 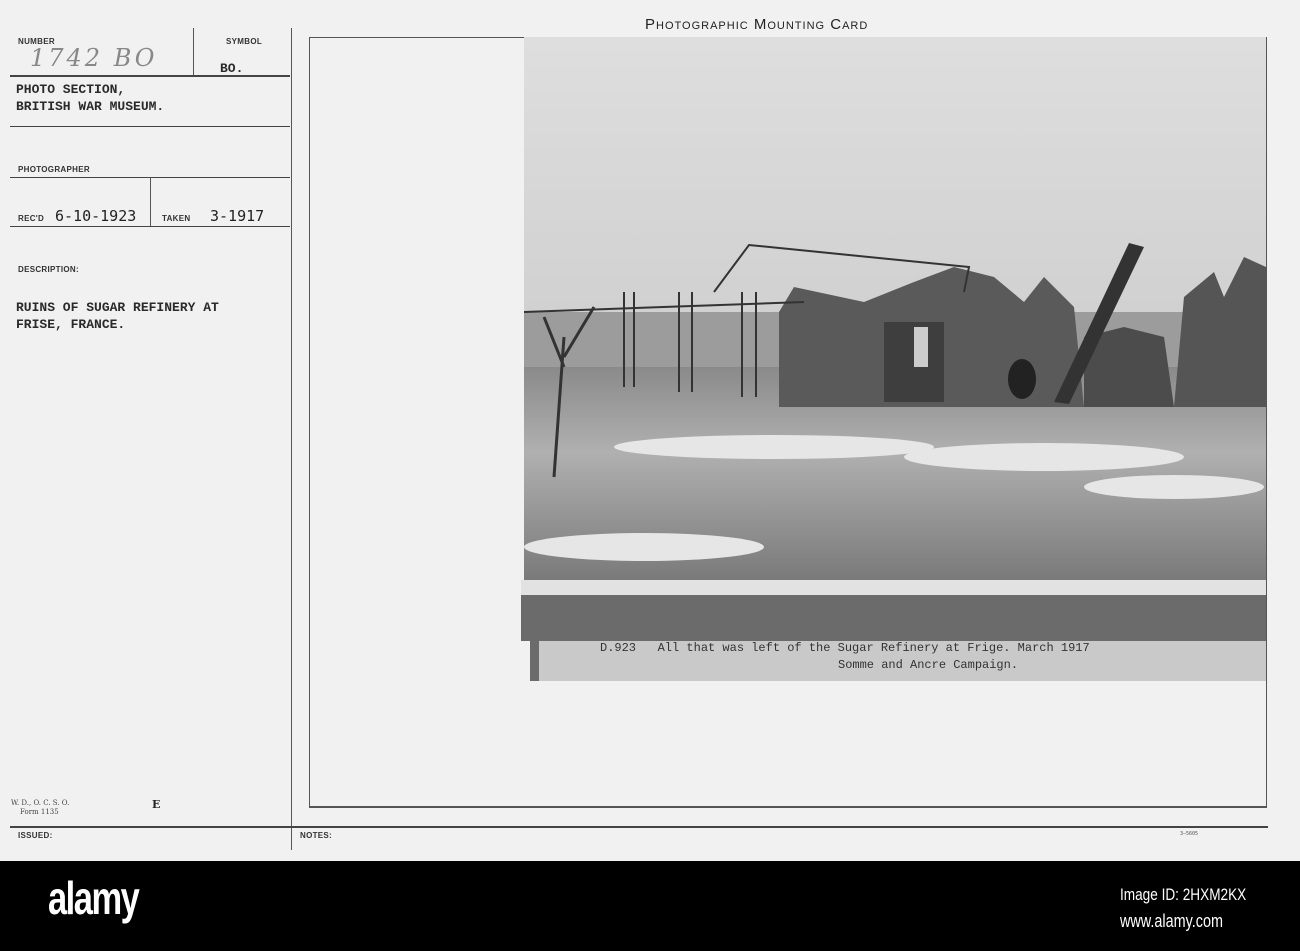 I want to click on card-title: Photographic Mounting Card, so click(x=757, y=24).